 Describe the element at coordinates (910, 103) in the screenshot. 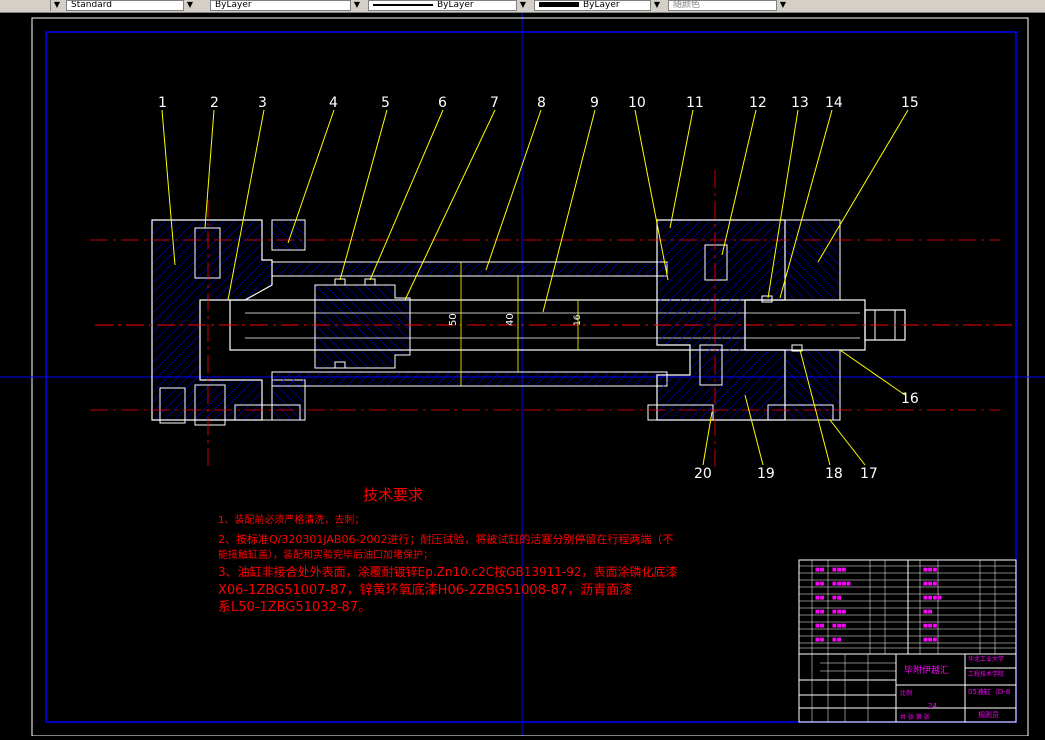

I see `callout-15: 15` at that location.